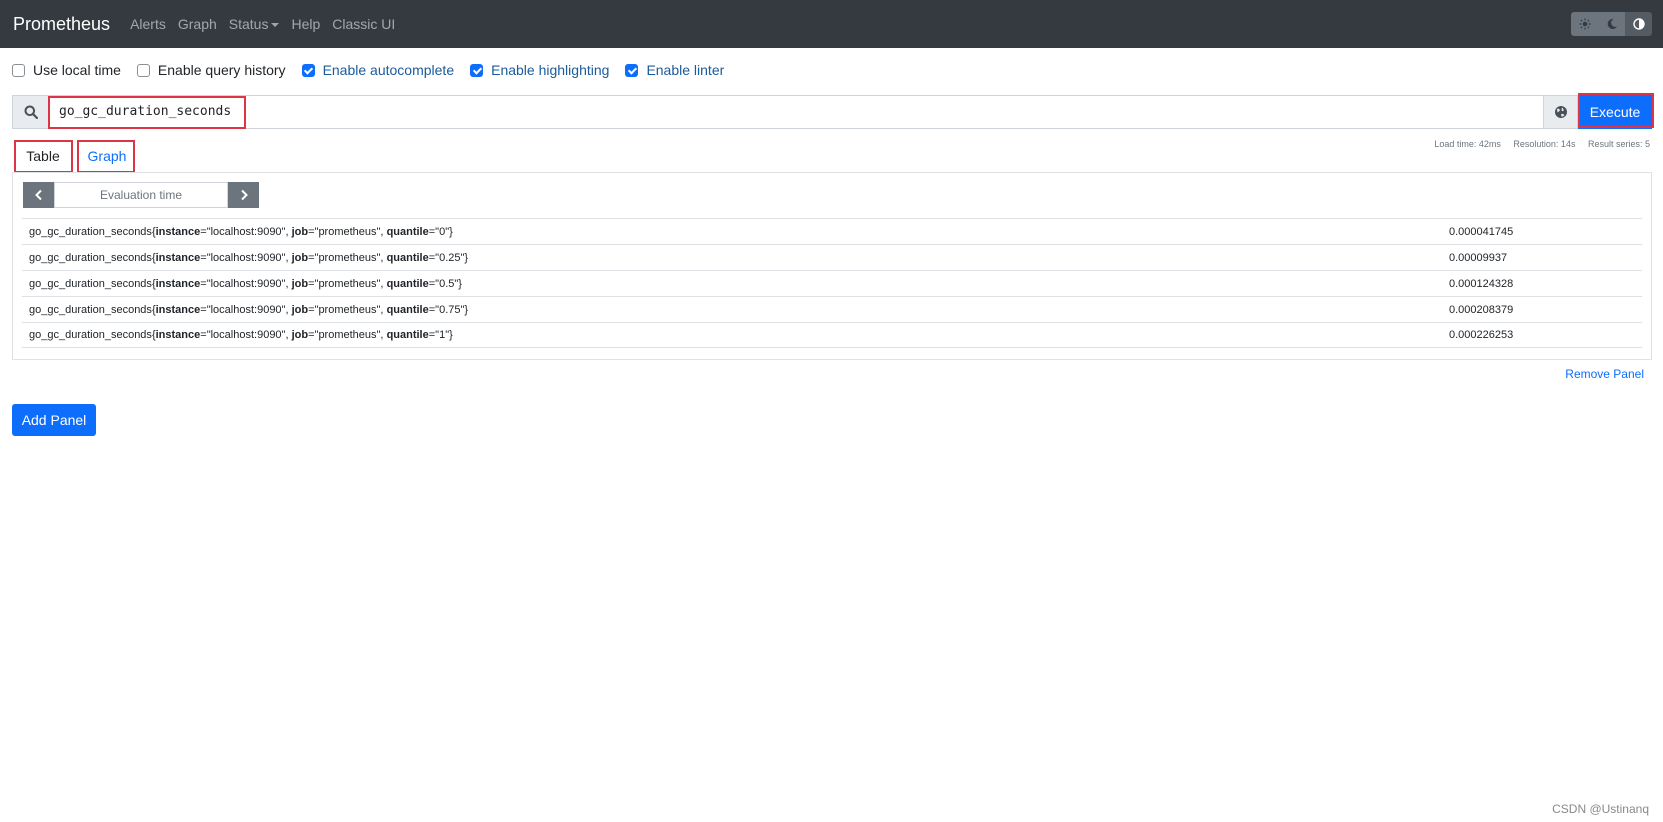  I want to click on chevron-left-icon, so click(38, 195).